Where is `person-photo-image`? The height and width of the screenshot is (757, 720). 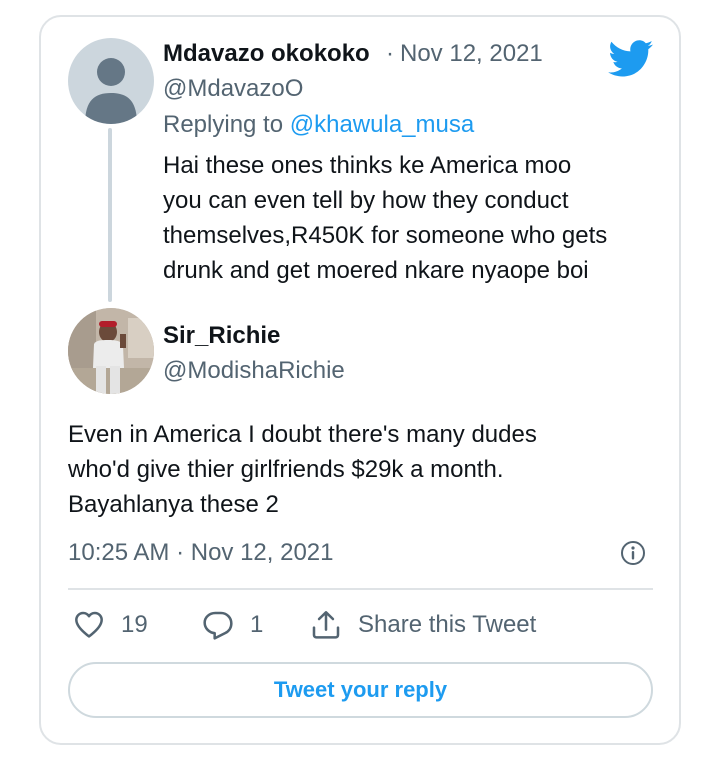 person-photo-image is located at coordinates (111, 351).